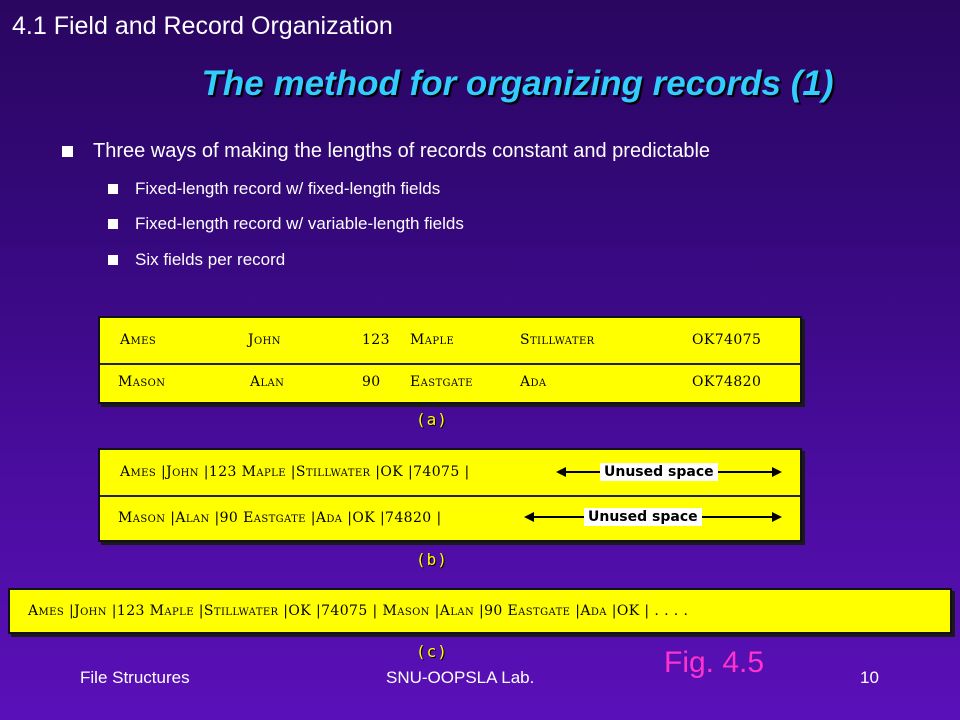  Describe the element at coordinates (371, 382) in the screenshot. I see `field-number: 90` at that location.